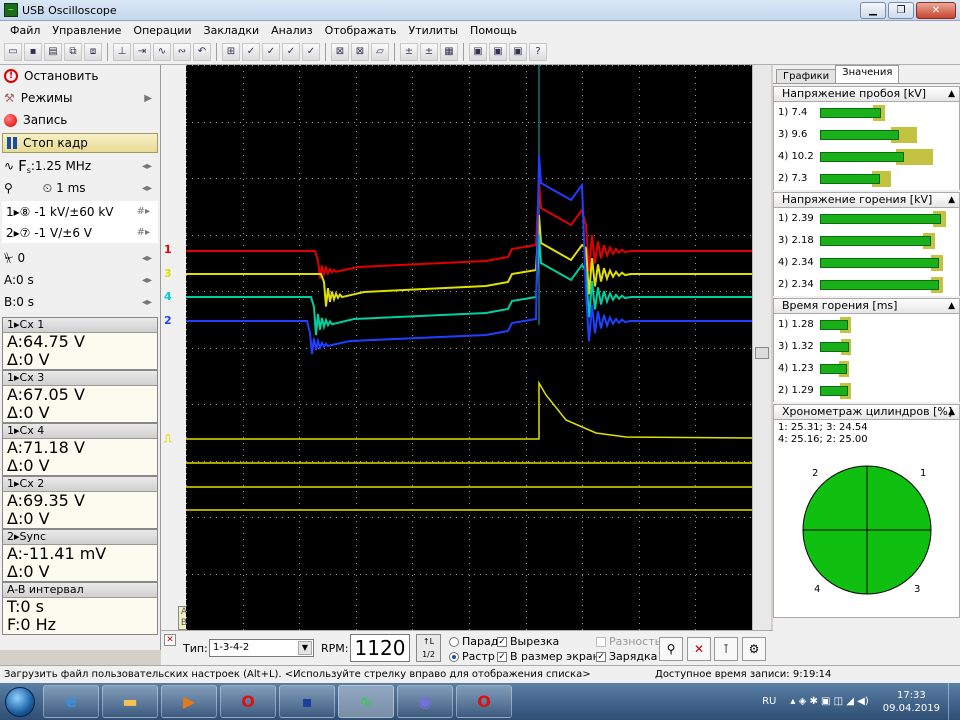  I want to click on undo-icon: ↶, so click(202, 51).